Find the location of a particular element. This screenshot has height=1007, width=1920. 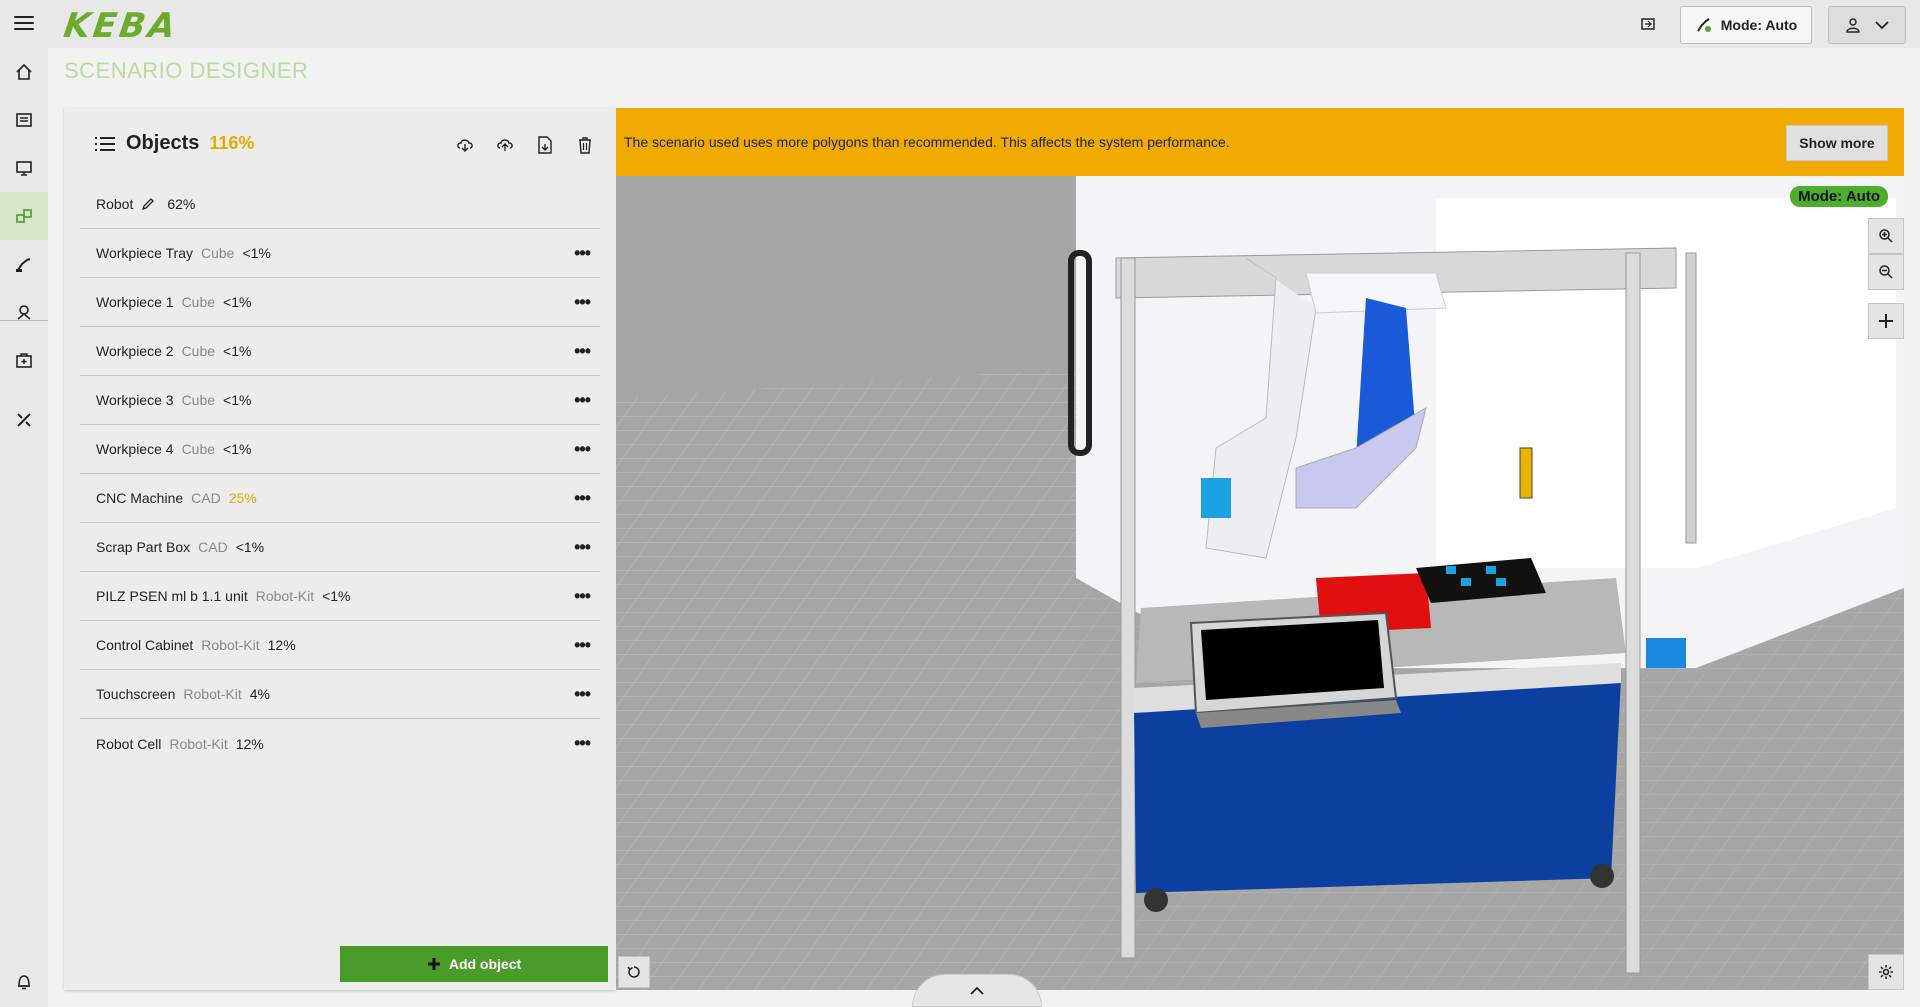

mode-button: Mode: Auto is located at coordinates (1746, 25).